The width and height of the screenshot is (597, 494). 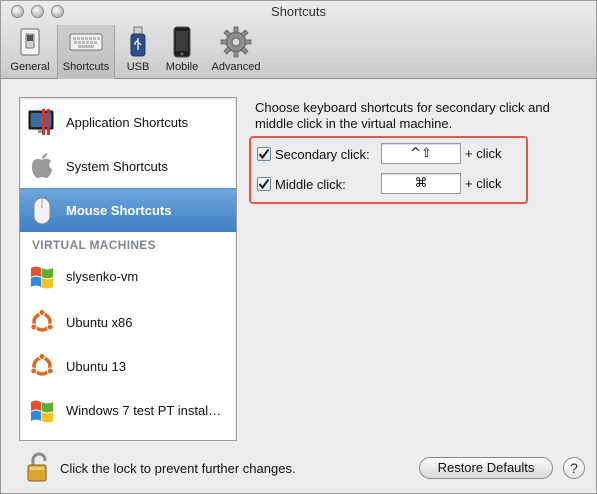 What do you see at coordinates (138, 42) in the screenshot?
I see `usb-icon` at bounding box center [138, 42].